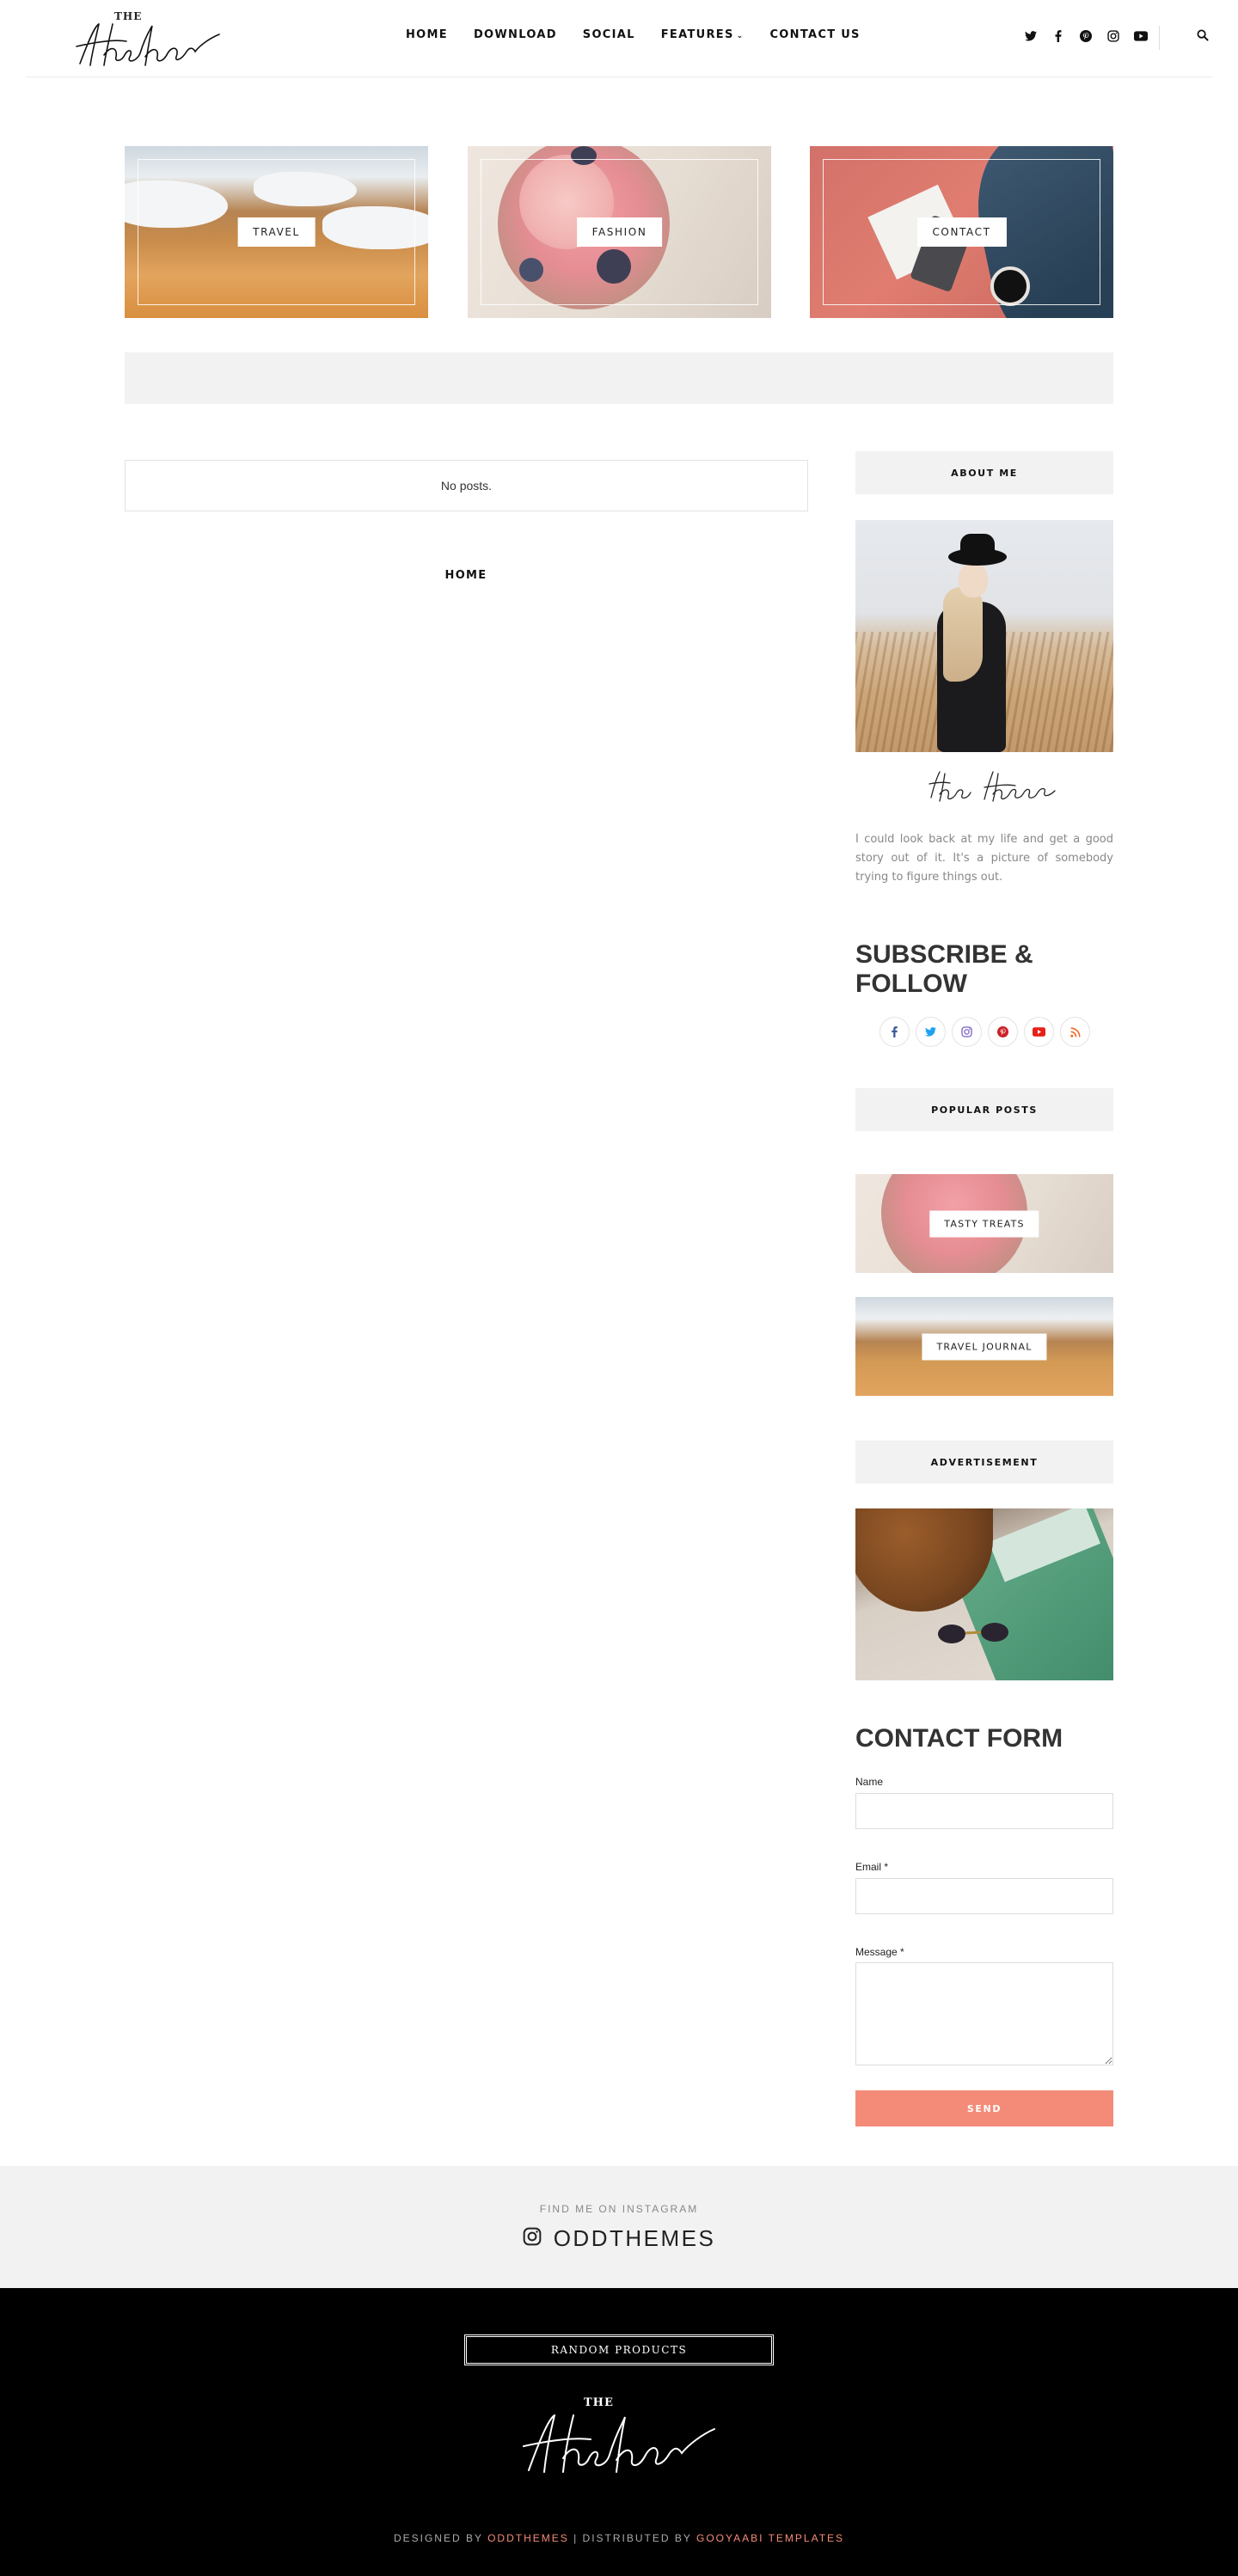 The width and height of the screenshot is (1238, 2576). Describe the element at coordinates (1203, 36) in the screenshot. I see `search-icon` at that location.